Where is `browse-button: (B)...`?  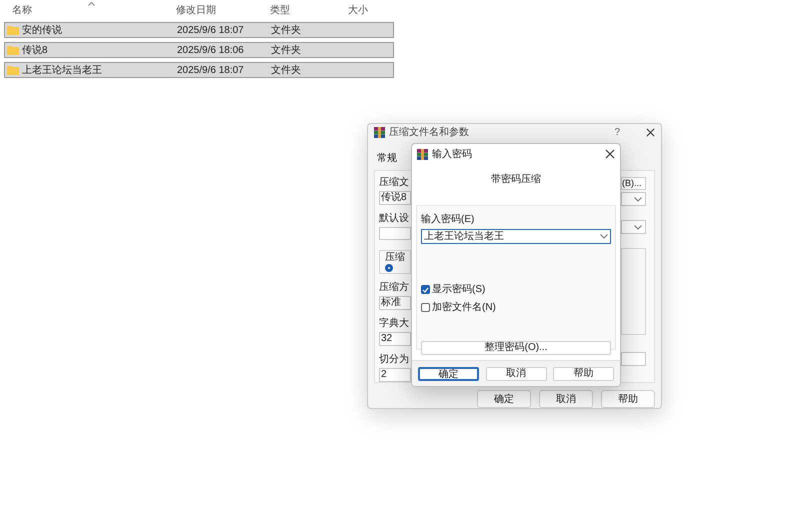 browse-button: (B)... is located at coordinates (633, 183).